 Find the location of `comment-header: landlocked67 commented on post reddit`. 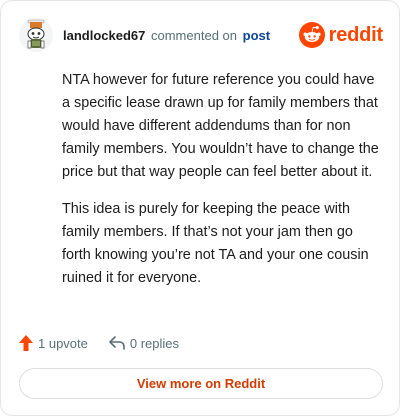

comment-header: landlocked67 commented on post reddit is located at coordinates (200, 35).